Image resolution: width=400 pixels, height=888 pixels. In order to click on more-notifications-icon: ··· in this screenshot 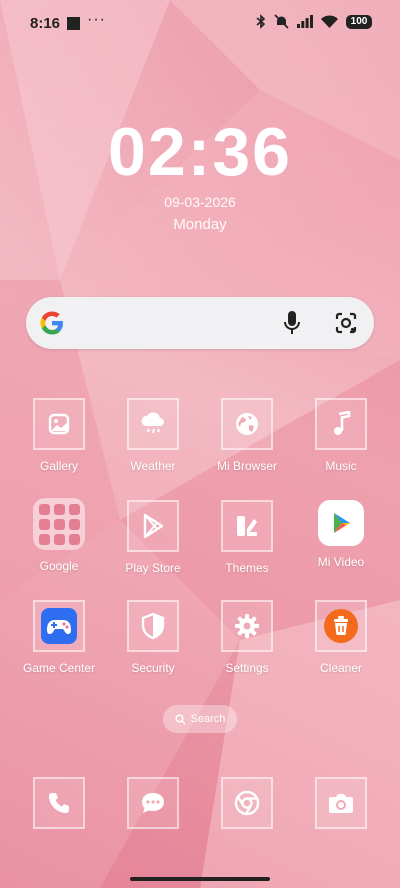, I will do `click(96, 19)`.